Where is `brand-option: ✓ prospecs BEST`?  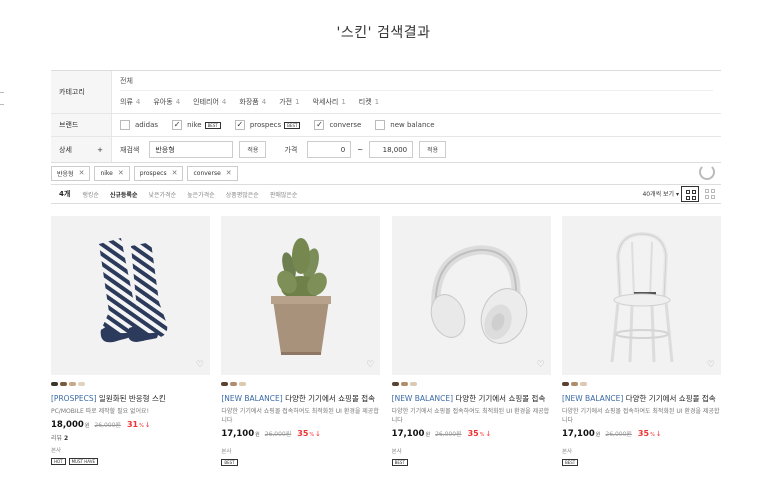 brand-option: ✓ prospecs BEST is located at coordinates (267, 125).